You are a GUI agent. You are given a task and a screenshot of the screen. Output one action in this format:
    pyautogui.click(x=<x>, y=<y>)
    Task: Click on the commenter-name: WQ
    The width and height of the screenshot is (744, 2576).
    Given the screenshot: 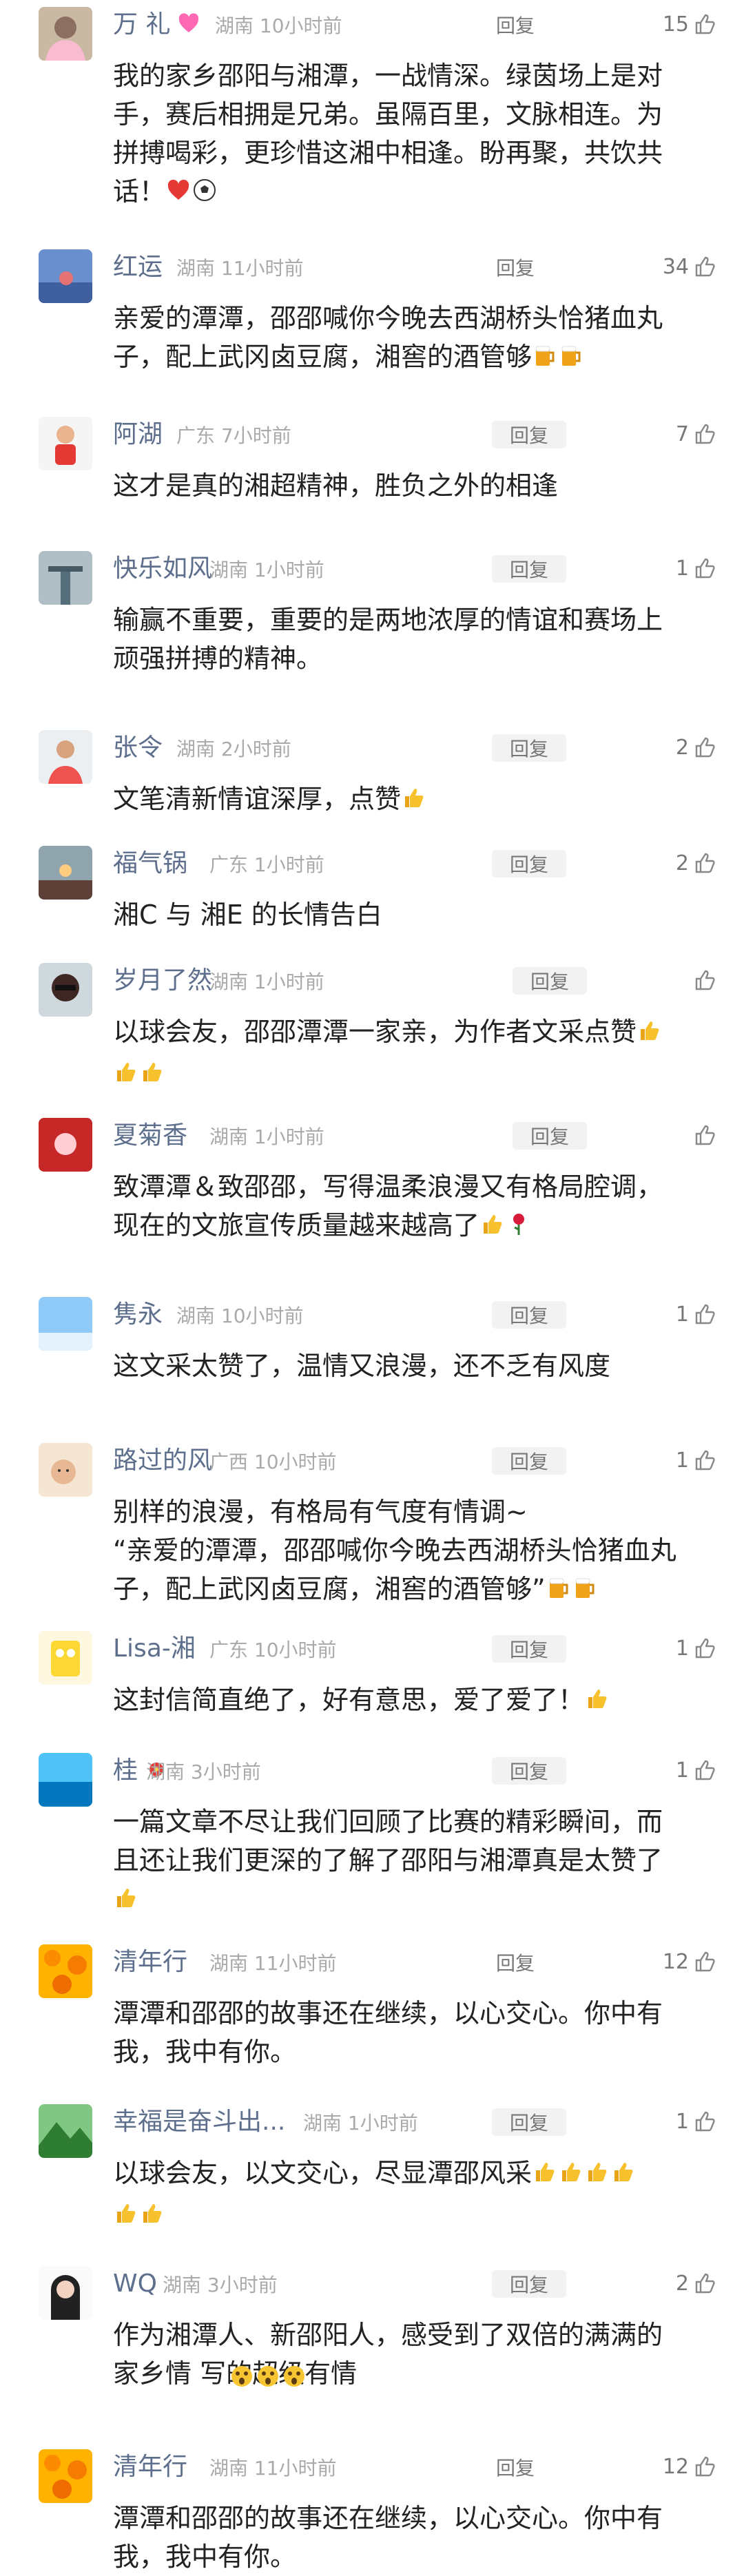 What is the action you would take?
    pyautogui.click(x=135, y=2284)
    